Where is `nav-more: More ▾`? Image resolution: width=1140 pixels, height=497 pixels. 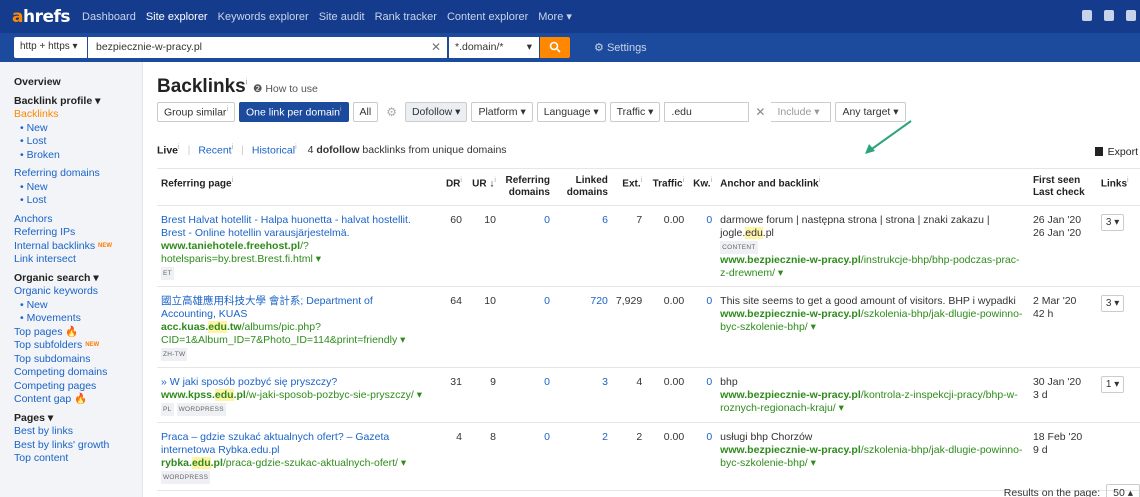
nav-more: More ▾ is located at coordinates (555, 16).